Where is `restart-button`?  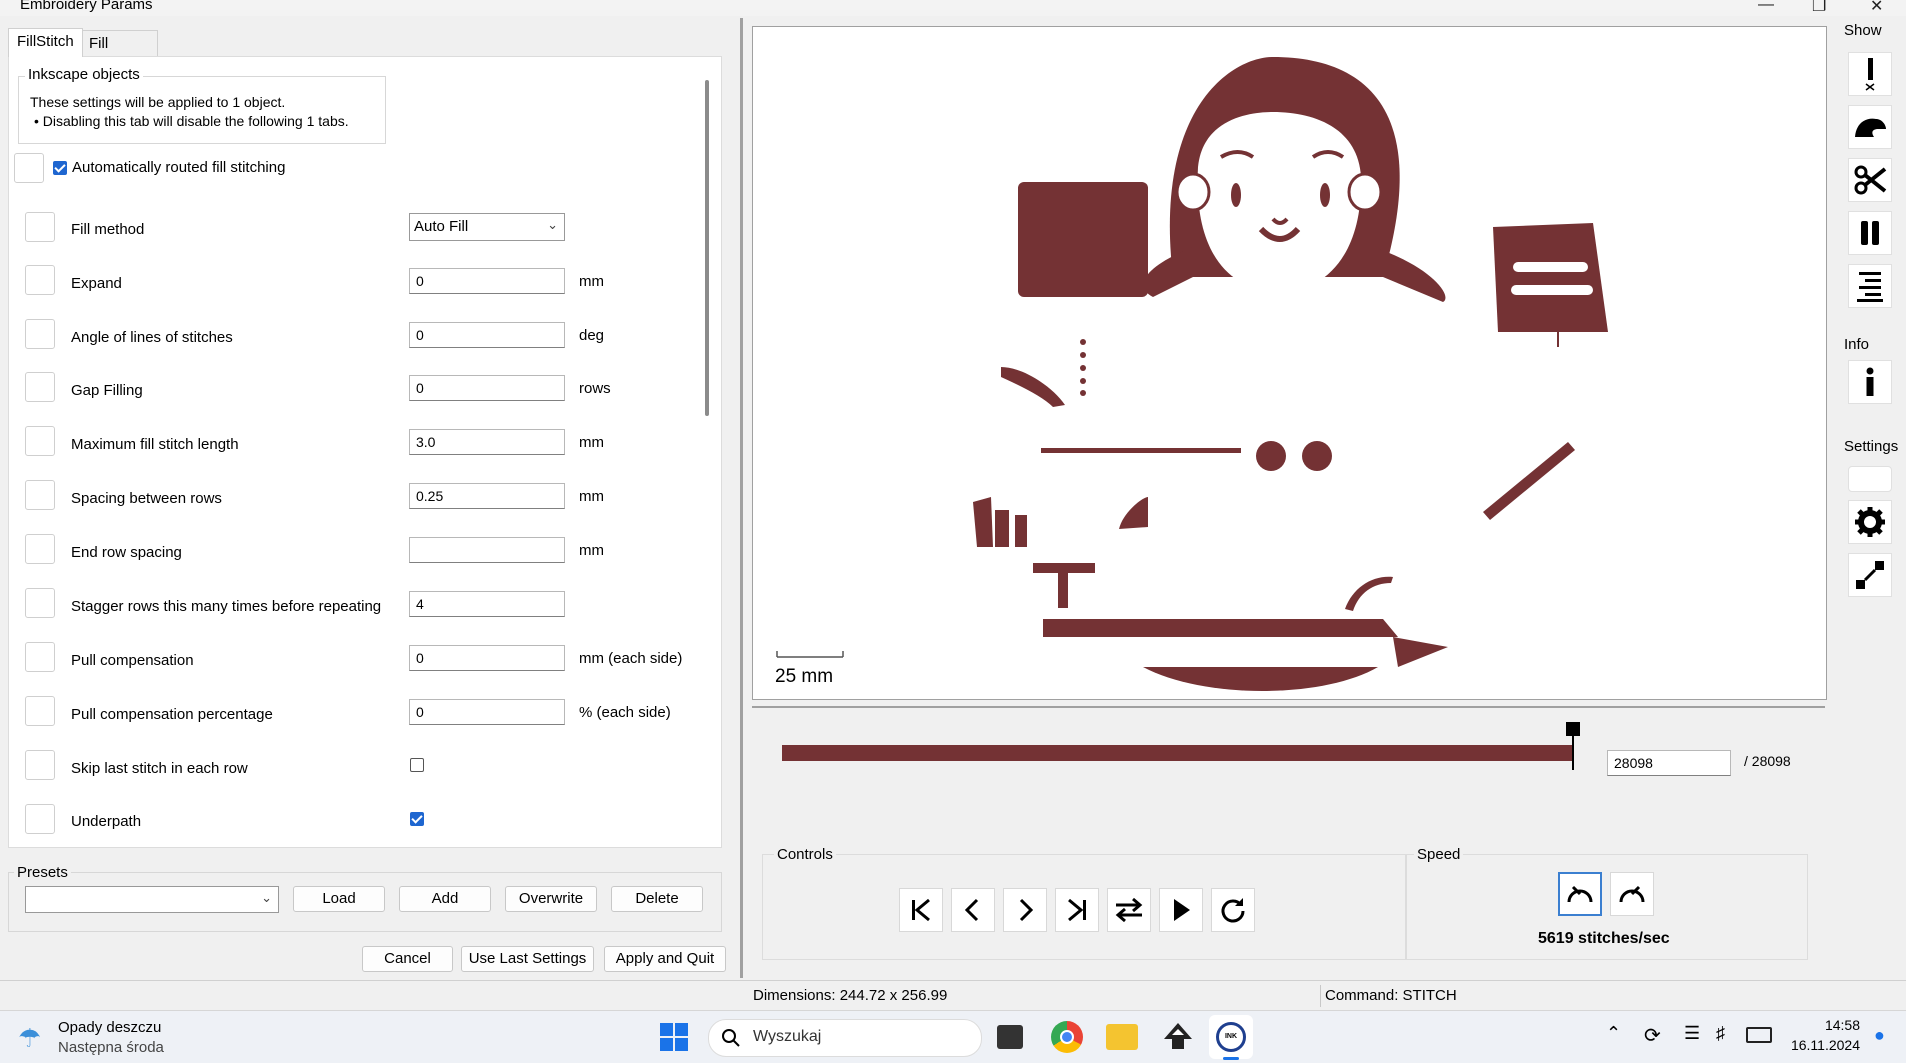
restart-button is located at coordinates (1233, 910).